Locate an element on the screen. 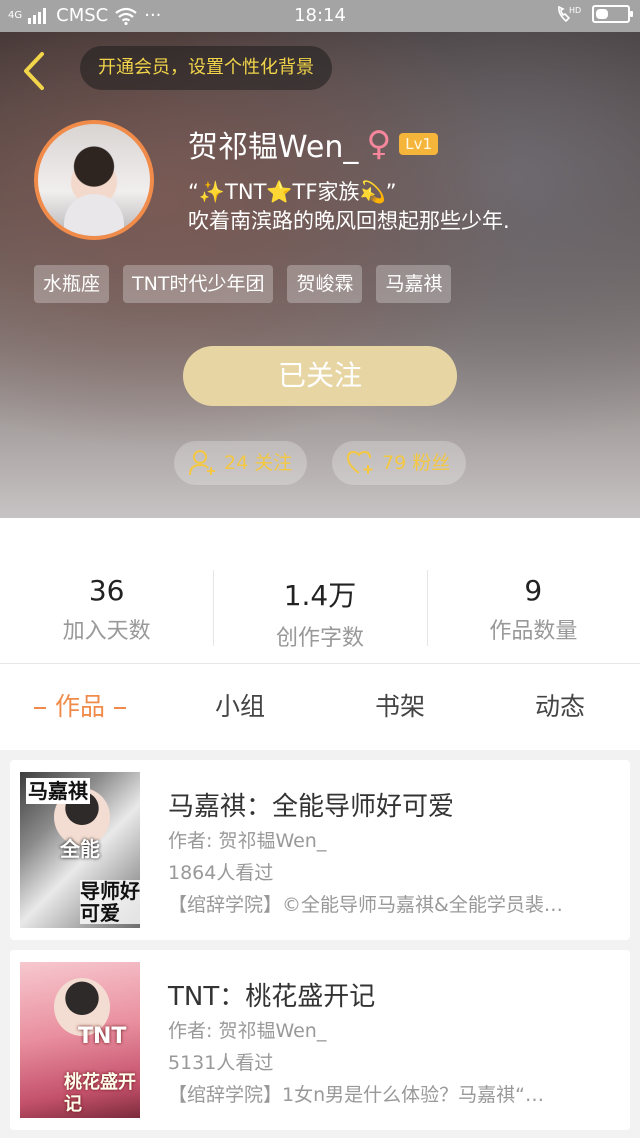  battery-icon is located at coordinates (612, 14).